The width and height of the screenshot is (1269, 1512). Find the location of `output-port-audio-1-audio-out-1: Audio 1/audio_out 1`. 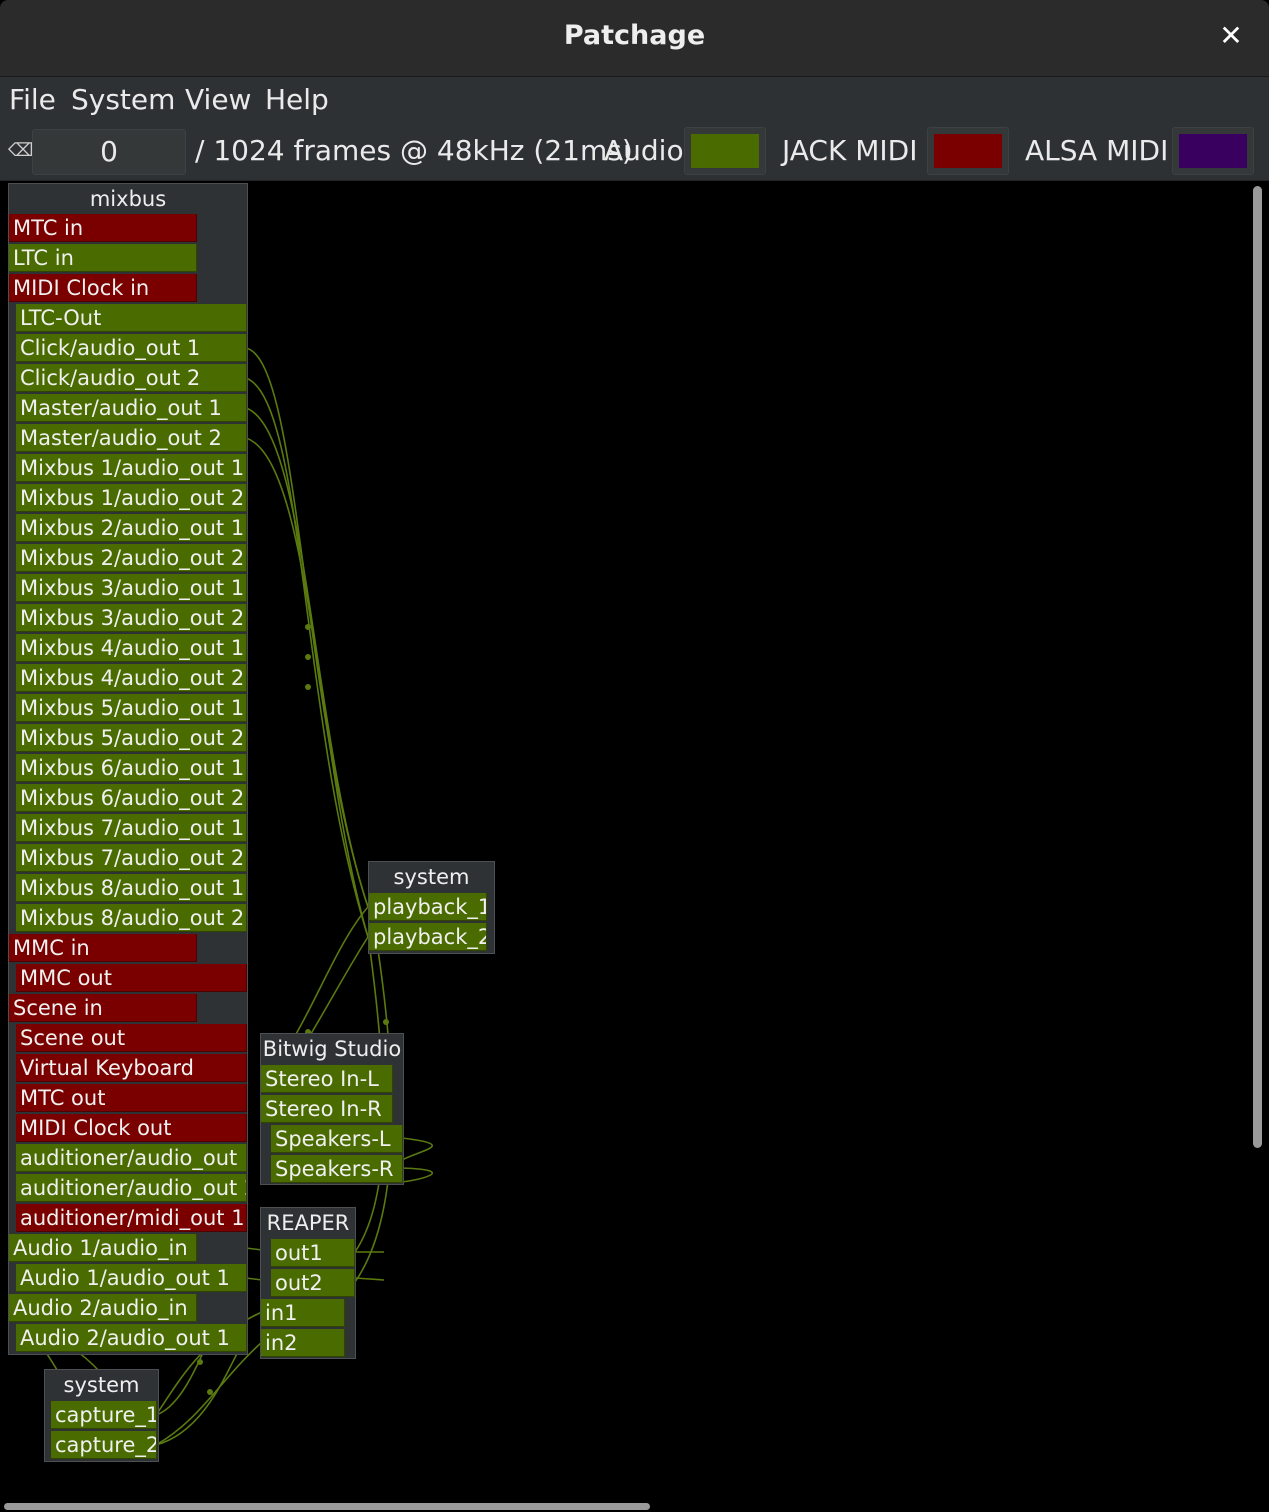

output-port-audio-1-audio-out-1: Audio 1/audio_out 1 is located at coordinates (131, 1278).